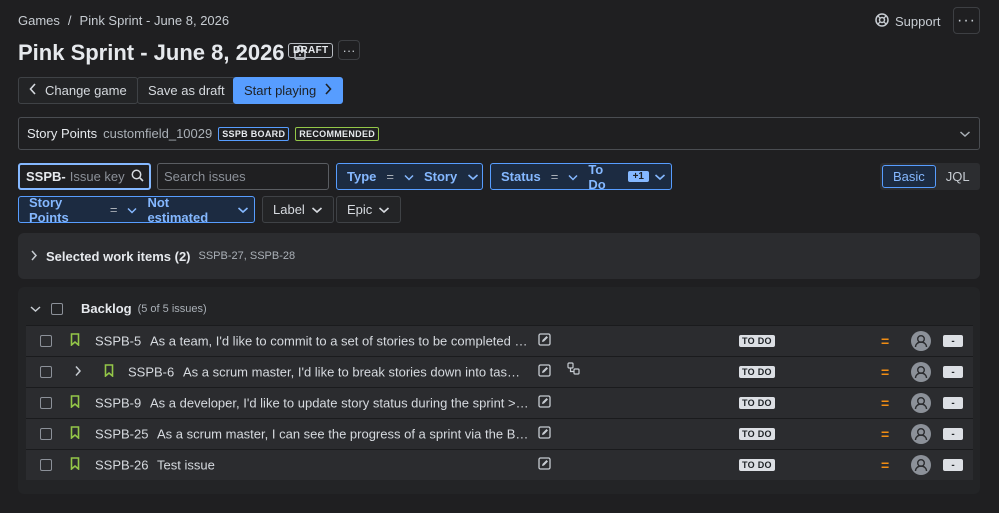 This screenshot has height=513, width=999. I want to click on issue-key: SSPB-26, so click(121, 465).